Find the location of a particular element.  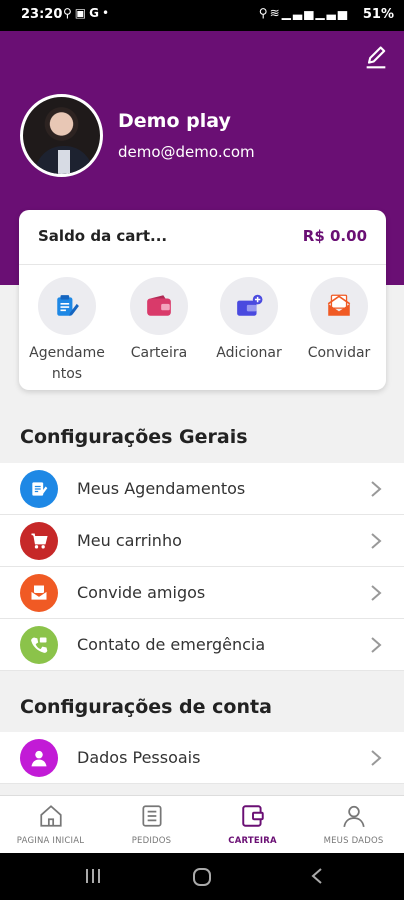

cart-icon is located at coordinates (39, 541).